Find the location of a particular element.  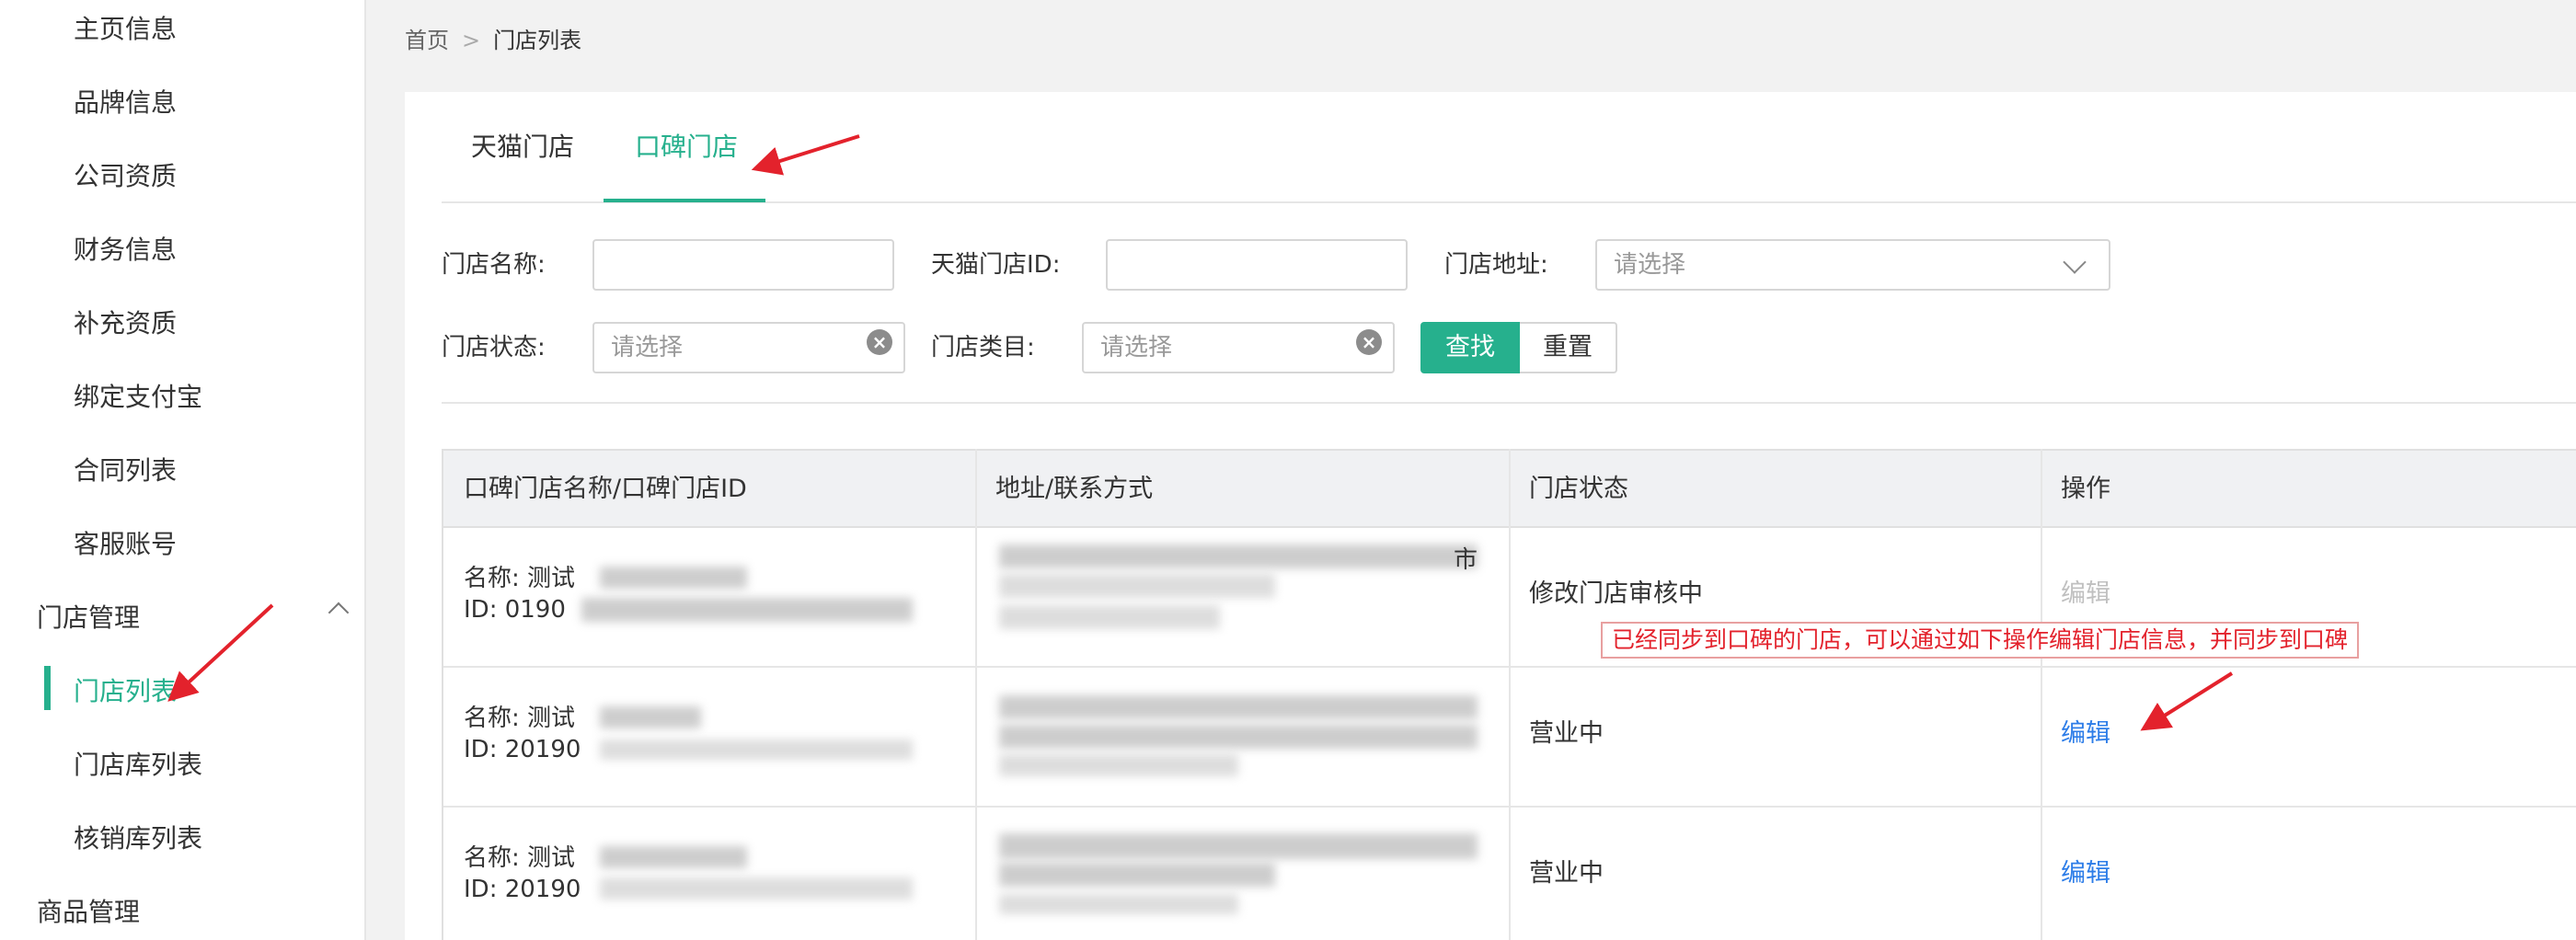

store-id-cell: ID: 0190 is located at coordinates (515, 610).